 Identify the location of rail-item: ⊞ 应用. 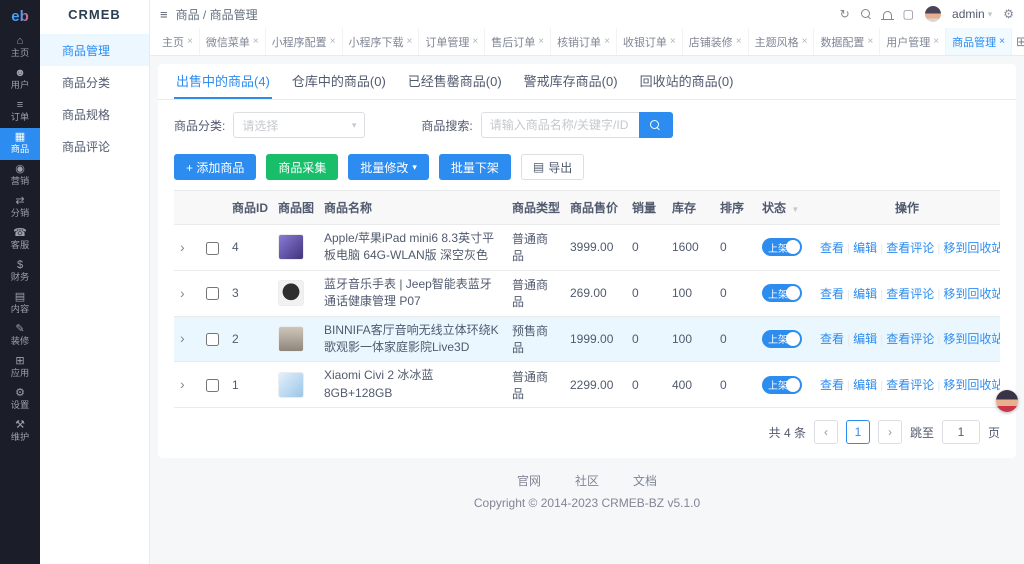
(20, 368).